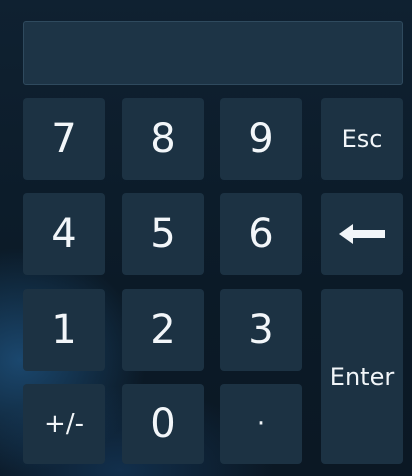  Describe the element at coordinates (163, 139) in the screenshot. I see `key-8: 8` at that location.